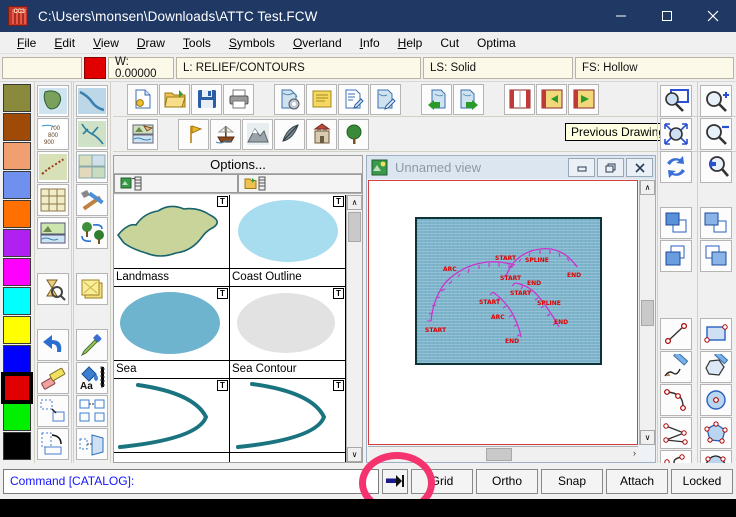 The image size is (736, 517). What do you see at coordinates (354, 328) in the screenshot?
I see `catalog-scrollbar: ∧ ∨` at bounding box center [354, 328].